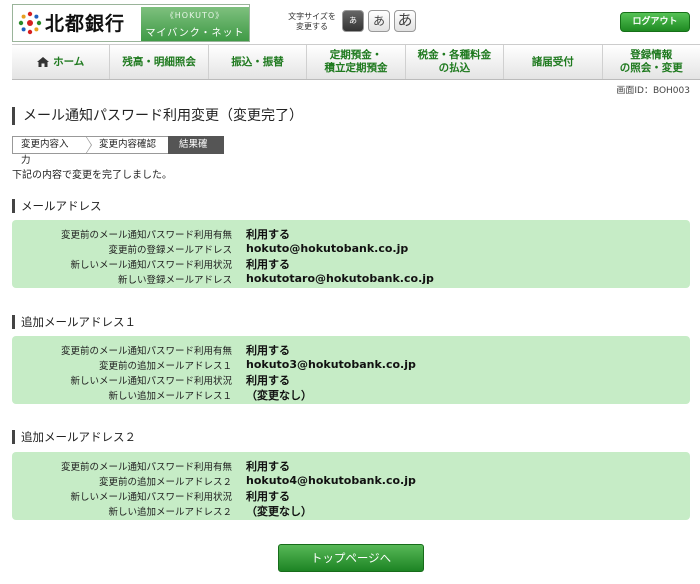  Describe the element at coordinates (653, 91) in the screenshot. I see `screen-id: 画面ID：BOH003` at that location.